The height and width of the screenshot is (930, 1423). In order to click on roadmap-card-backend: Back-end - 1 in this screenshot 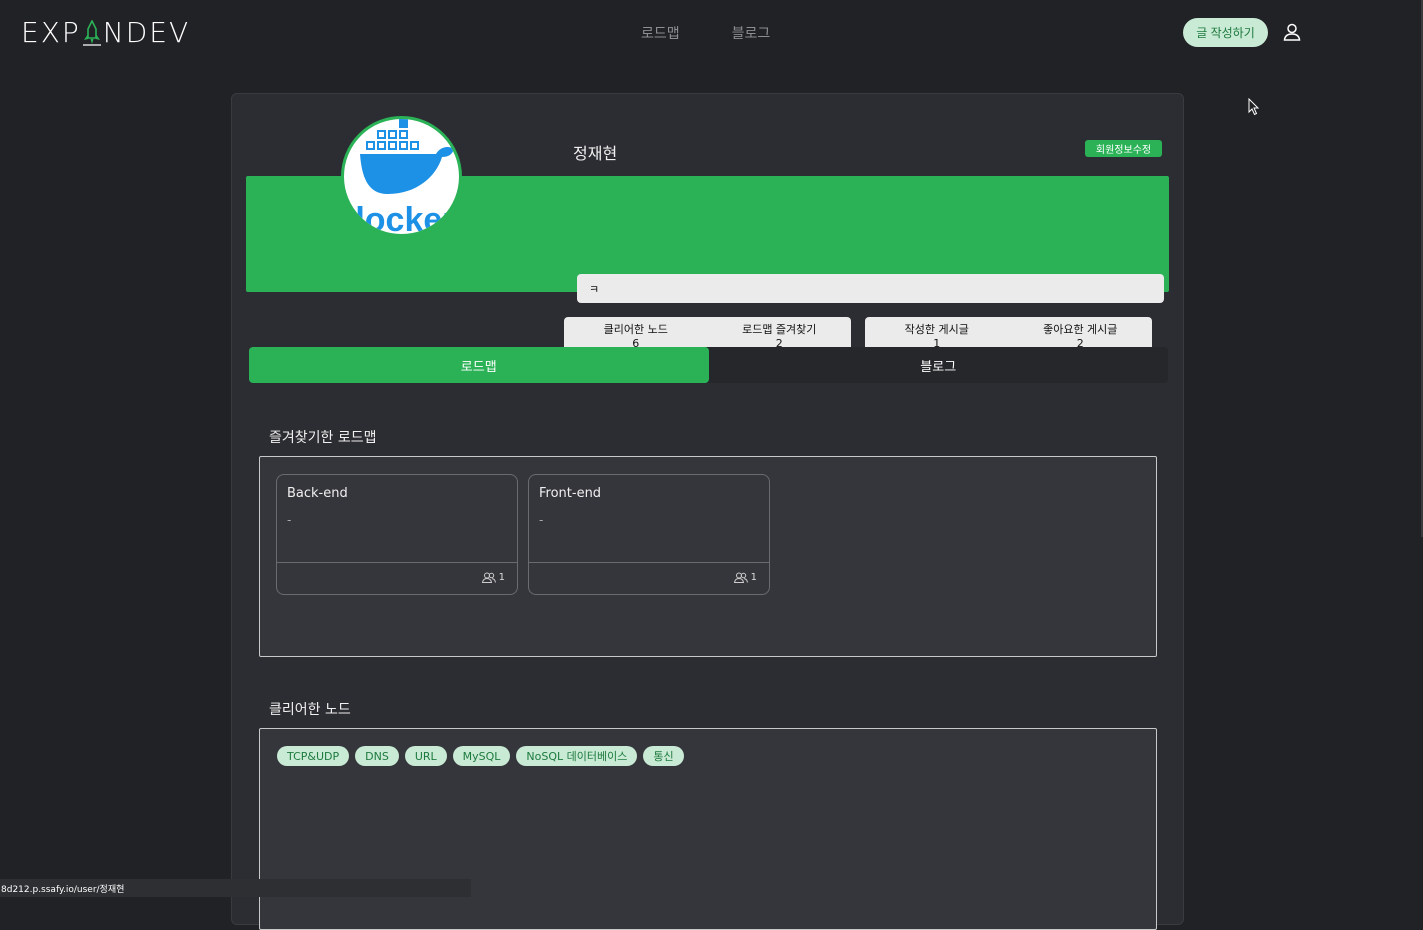, I will do `click(397, 534)`.